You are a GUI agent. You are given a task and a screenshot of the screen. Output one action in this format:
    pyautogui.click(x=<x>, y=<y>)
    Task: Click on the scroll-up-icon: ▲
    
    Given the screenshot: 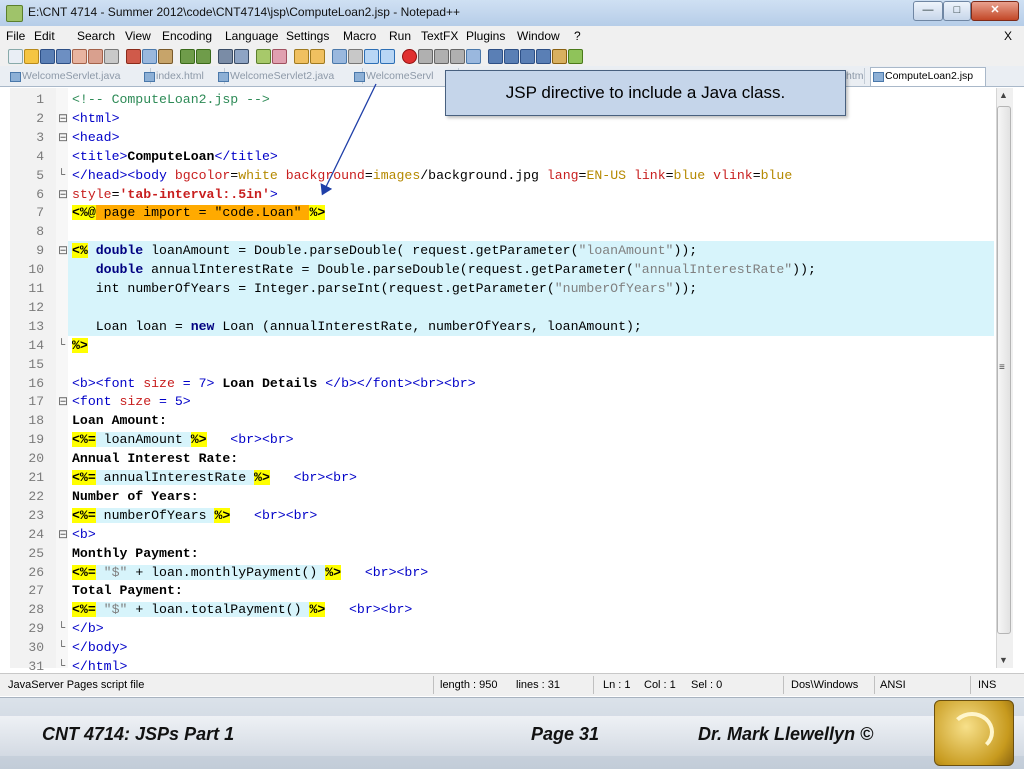 What is the action you would take?
    pyautogui.click(x=1003, y=95)
    